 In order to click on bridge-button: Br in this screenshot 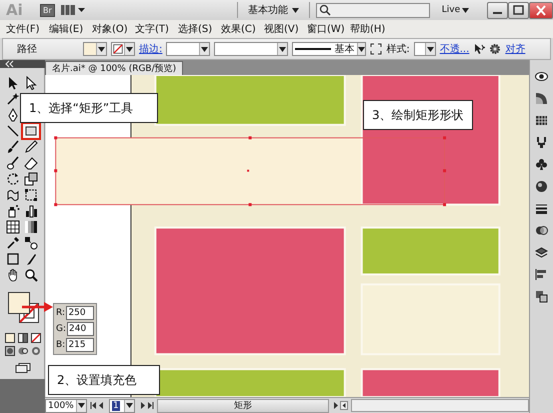, I will do `click(47, 10)`.